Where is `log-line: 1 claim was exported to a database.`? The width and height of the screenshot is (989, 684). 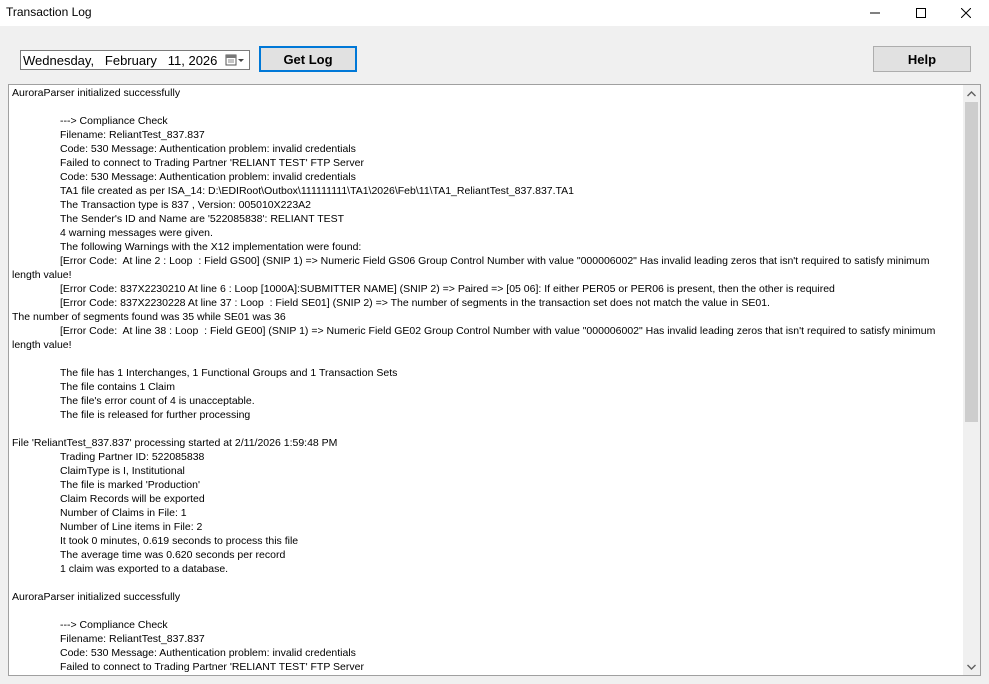 log-line: 1 claim was exported to a database. is located at coordinates (144, 569).